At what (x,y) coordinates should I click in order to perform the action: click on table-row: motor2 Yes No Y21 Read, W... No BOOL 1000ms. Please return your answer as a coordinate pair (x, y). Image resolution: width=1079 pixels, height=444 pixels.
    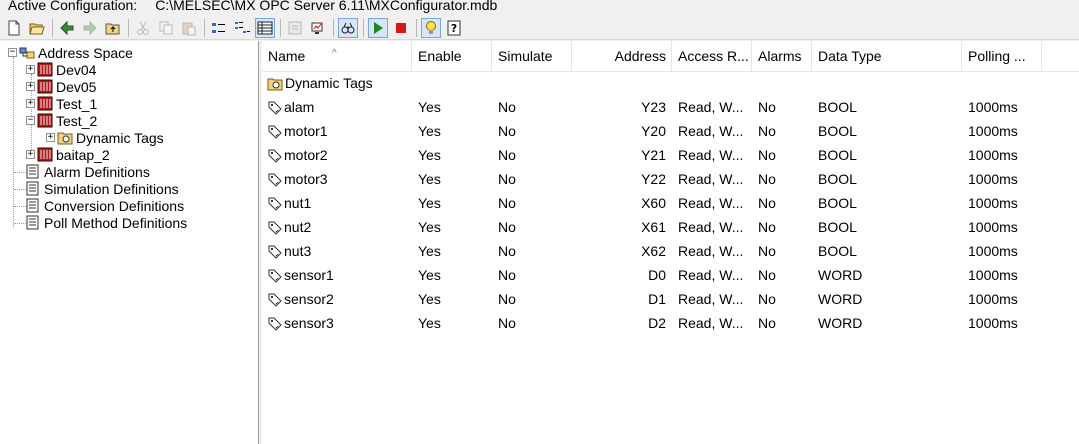
    Looking at the image, I should click on (670, 155).